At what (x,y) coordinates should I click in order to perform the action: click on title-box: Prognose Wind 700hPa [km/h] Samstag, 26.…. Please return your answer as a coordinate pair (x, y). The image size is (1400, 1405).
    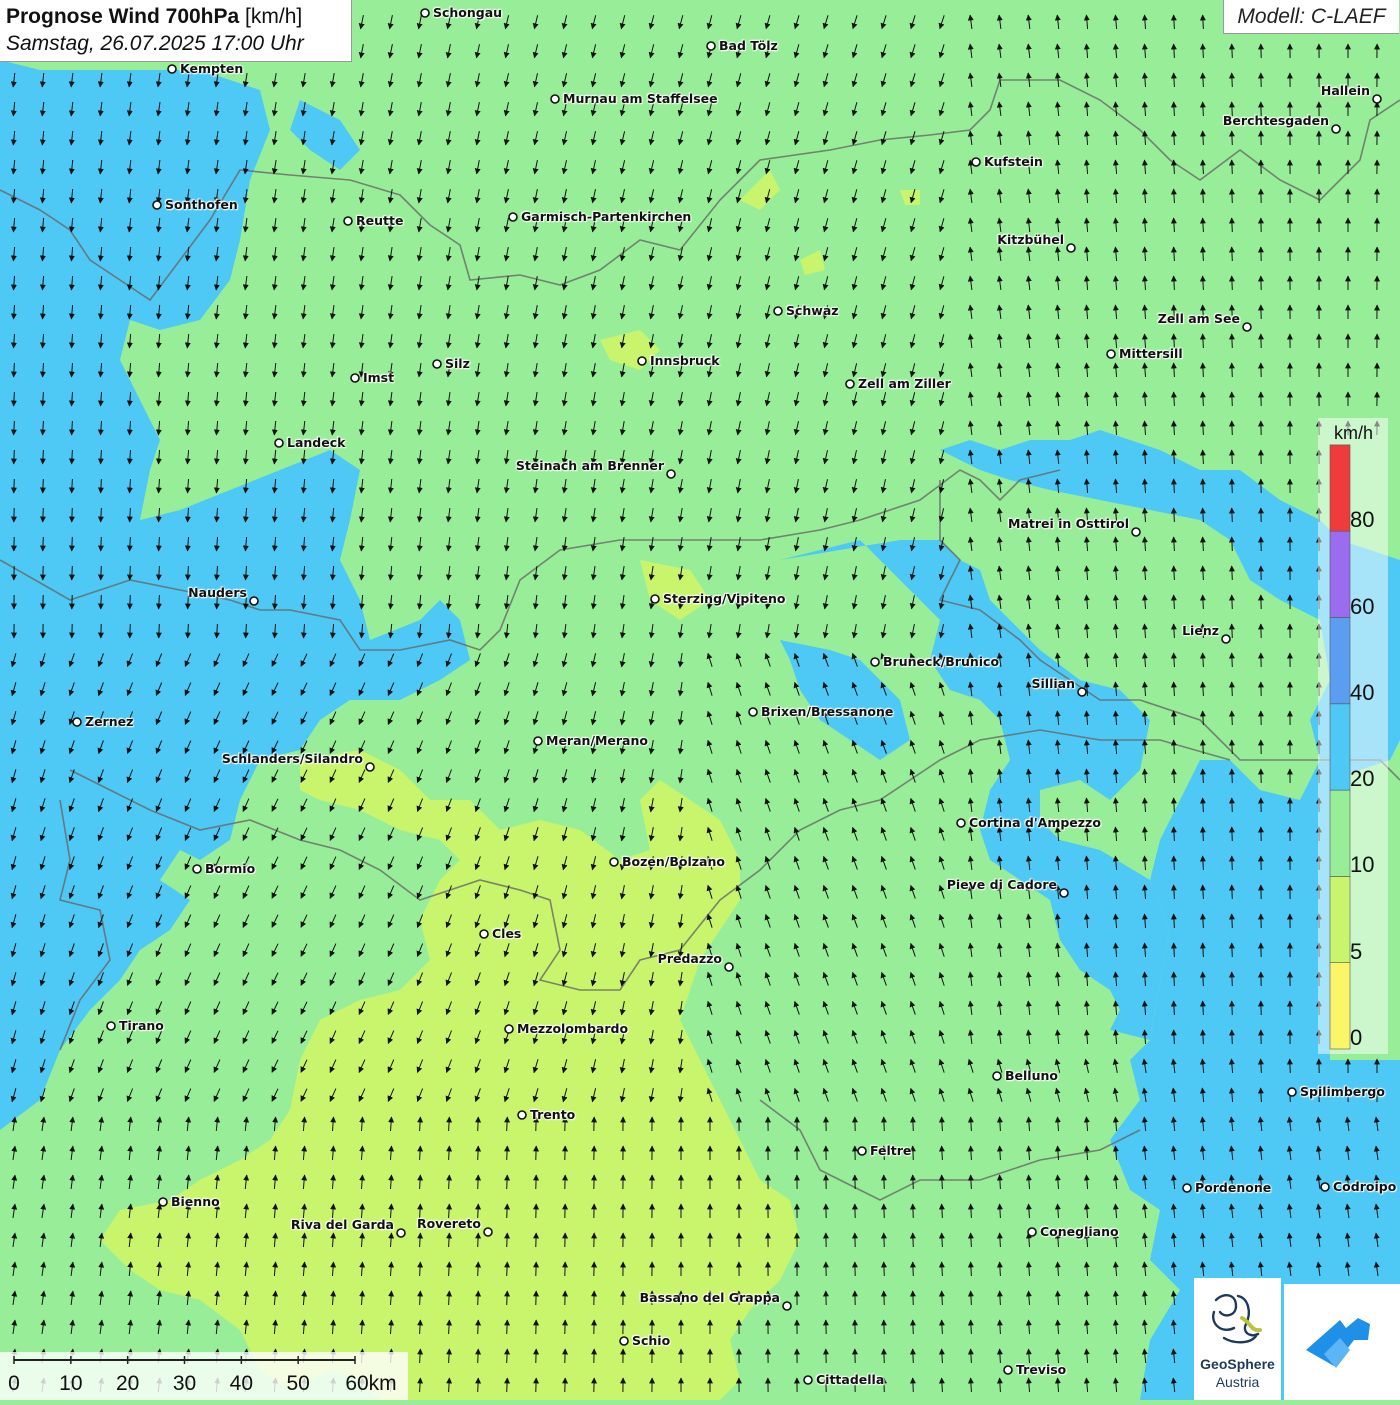
    Looking at the image, I should click on (176, 31).